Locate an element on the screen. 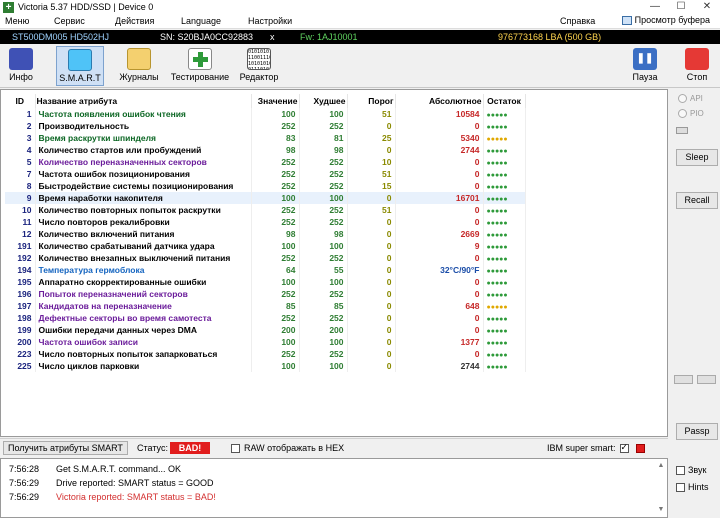  attr-worst: 98 is located at coordinates (323, 150).